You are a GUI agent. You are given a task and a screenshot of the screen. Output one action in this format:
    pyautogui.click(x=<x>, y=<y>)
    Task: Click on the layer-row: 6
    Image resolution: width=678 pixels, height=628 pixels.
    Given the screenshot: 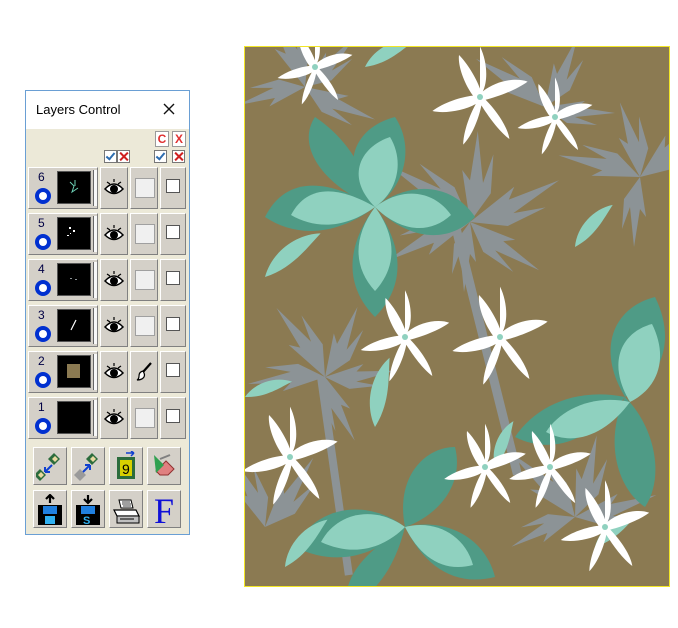 What is the action you would take?
    pyautogui.click(x=107, y=188)
    